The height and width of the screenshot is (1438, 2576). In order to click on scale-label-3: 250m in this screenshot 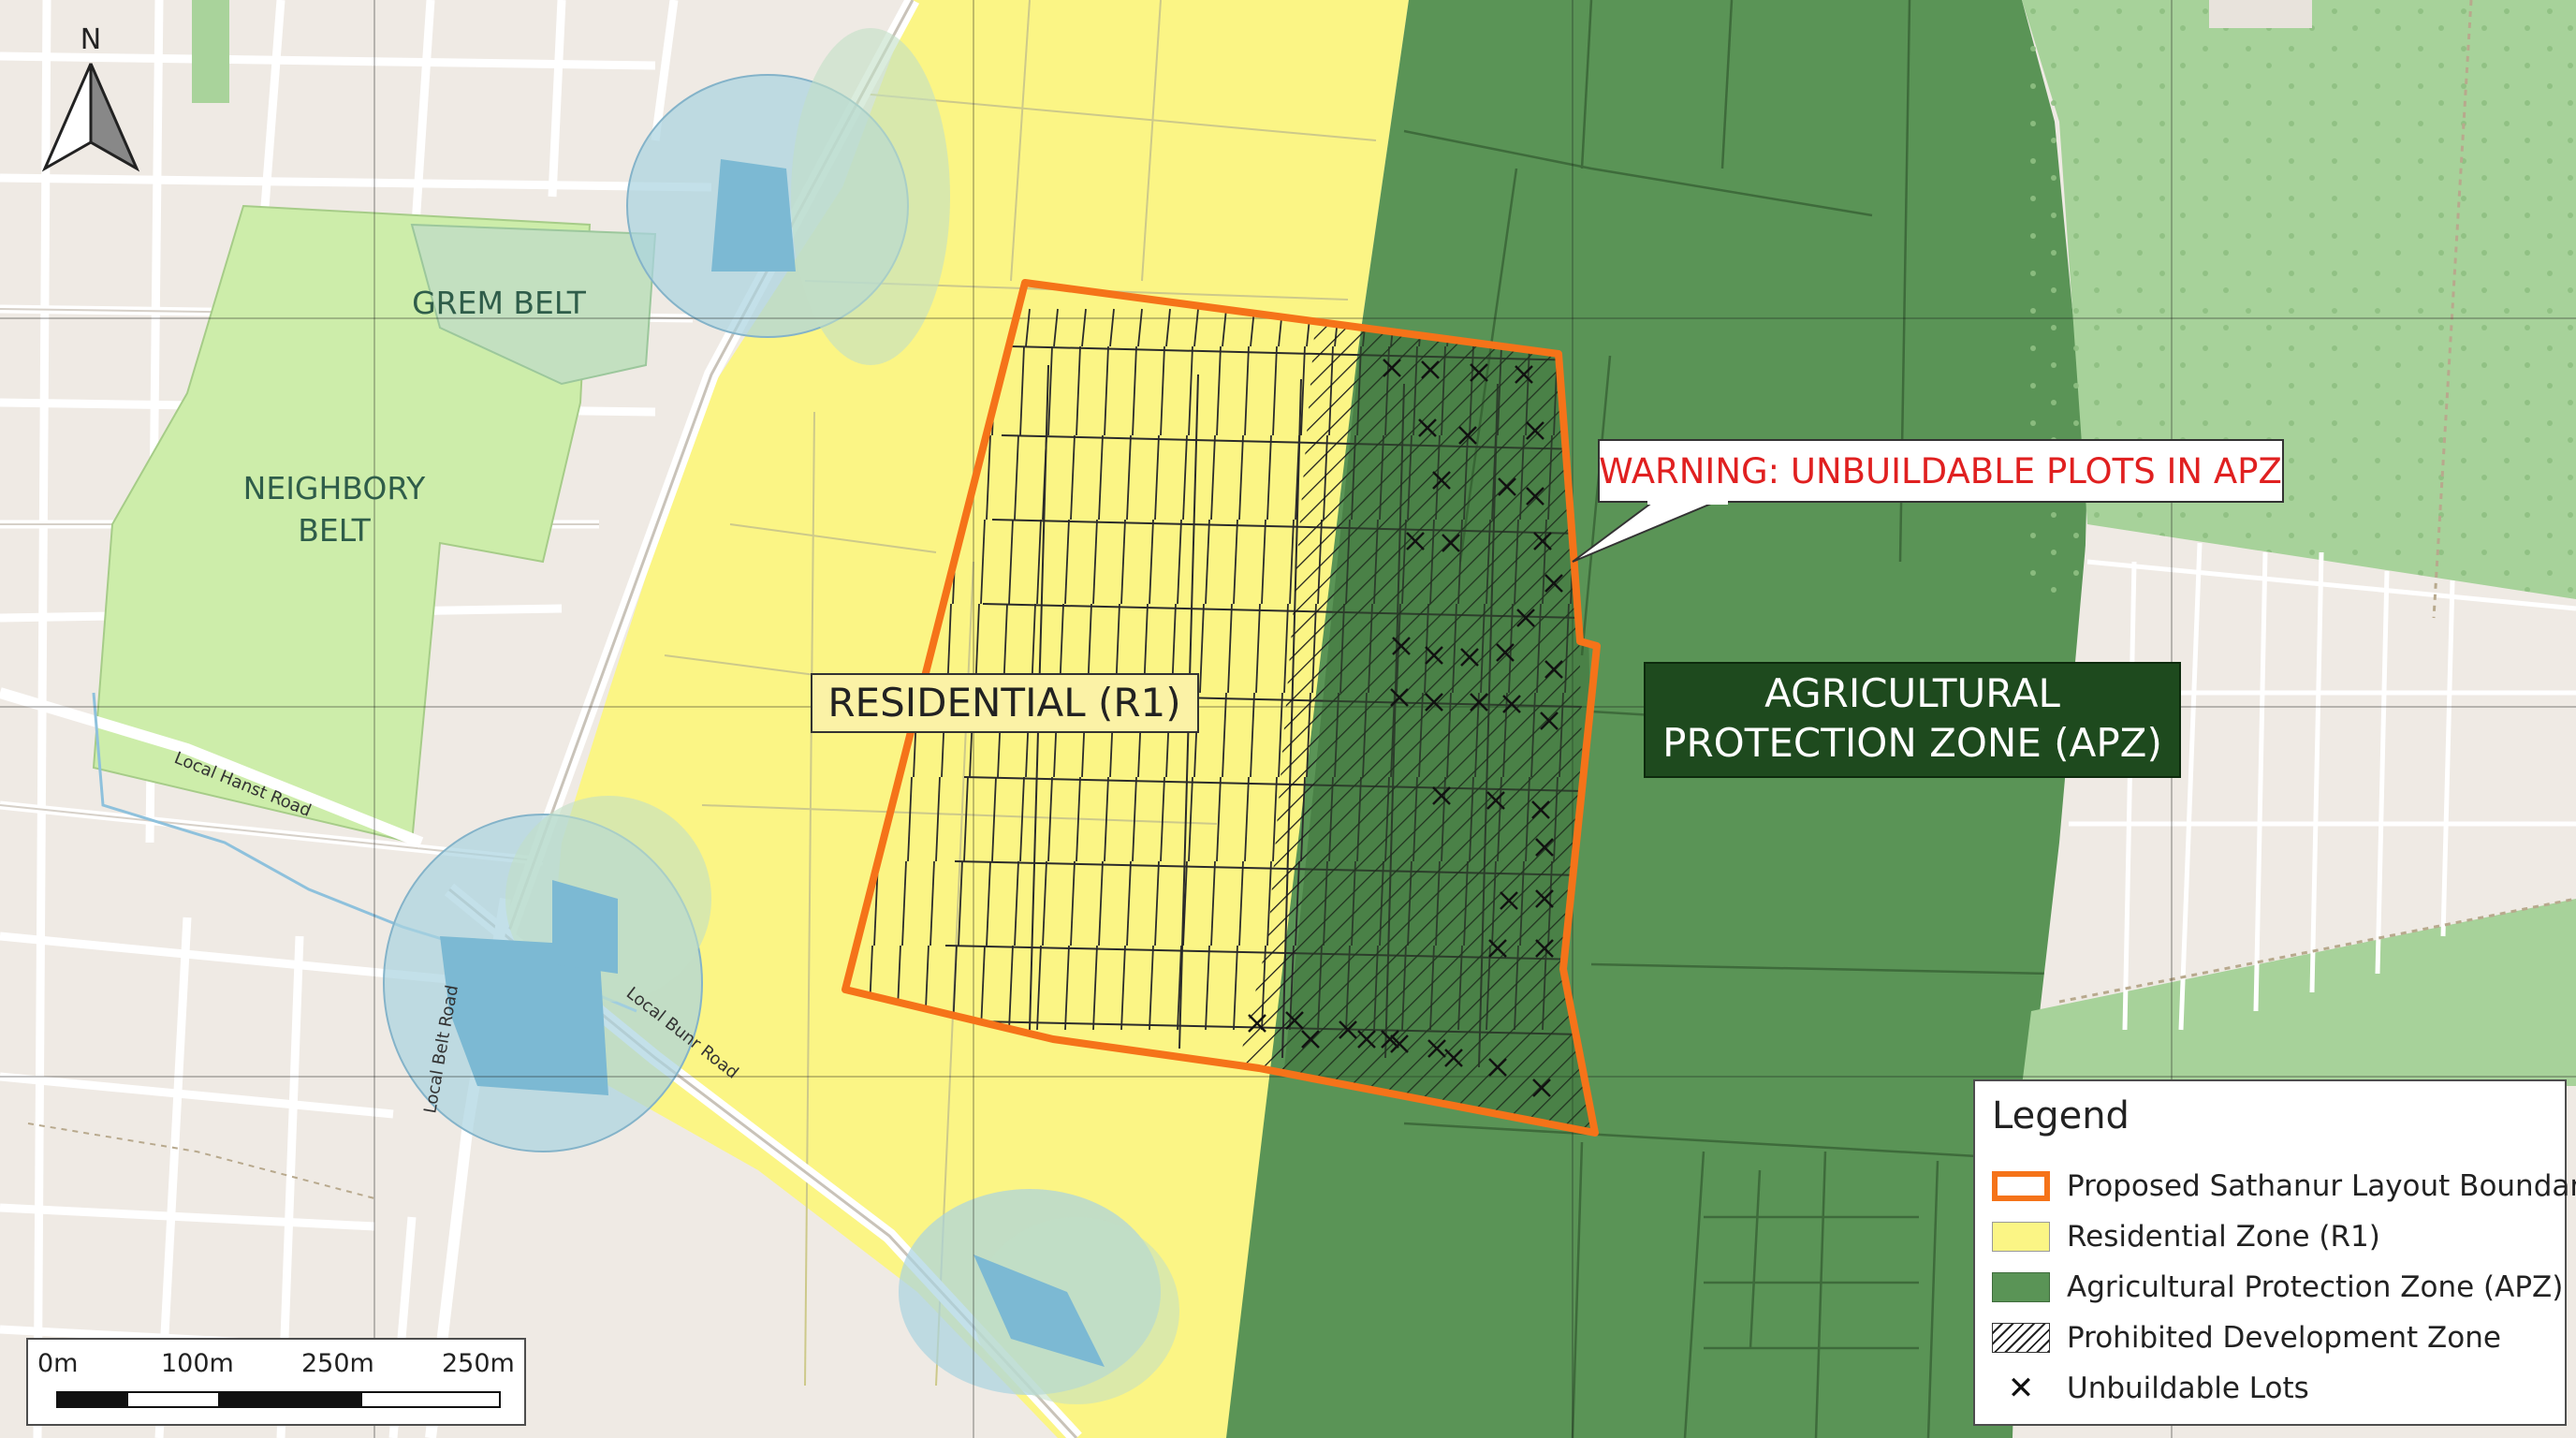, I will do `click(478, 1363)`.